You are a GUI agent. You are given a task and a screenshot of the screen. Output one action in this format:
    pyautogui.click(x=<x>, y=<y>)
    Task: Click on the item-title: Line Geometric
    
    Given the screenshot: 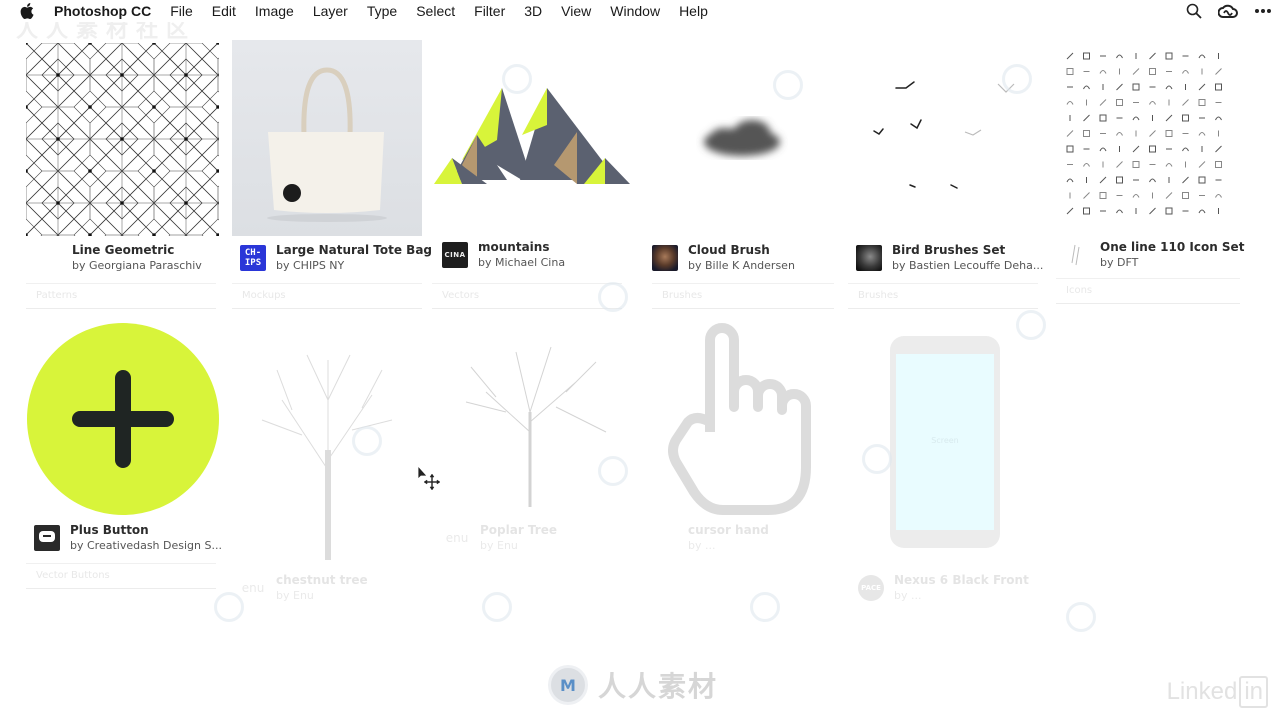 What is the action you would take?
    pyautogui.click(x=137, y=250)
    